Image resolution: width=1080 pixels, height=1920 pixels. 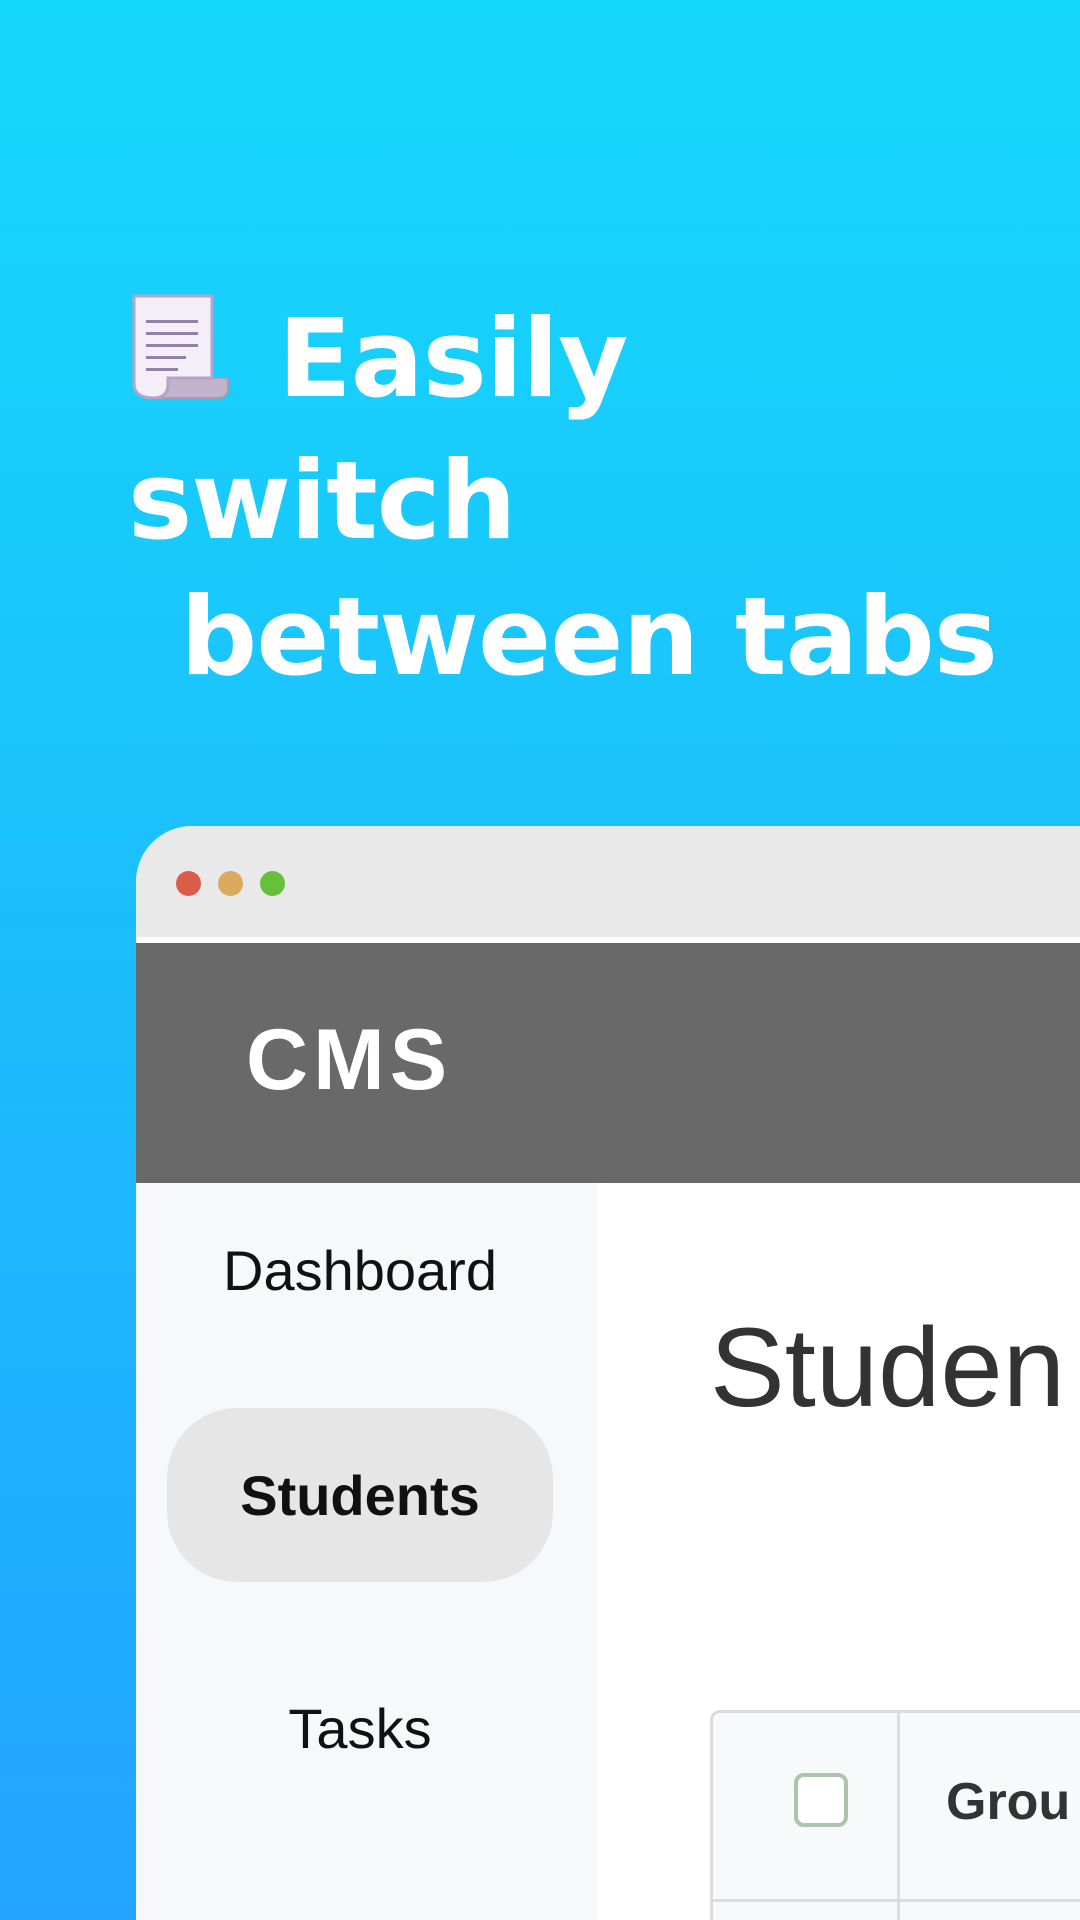 I want to click on maximize-dot, so click(x=272, y=883).